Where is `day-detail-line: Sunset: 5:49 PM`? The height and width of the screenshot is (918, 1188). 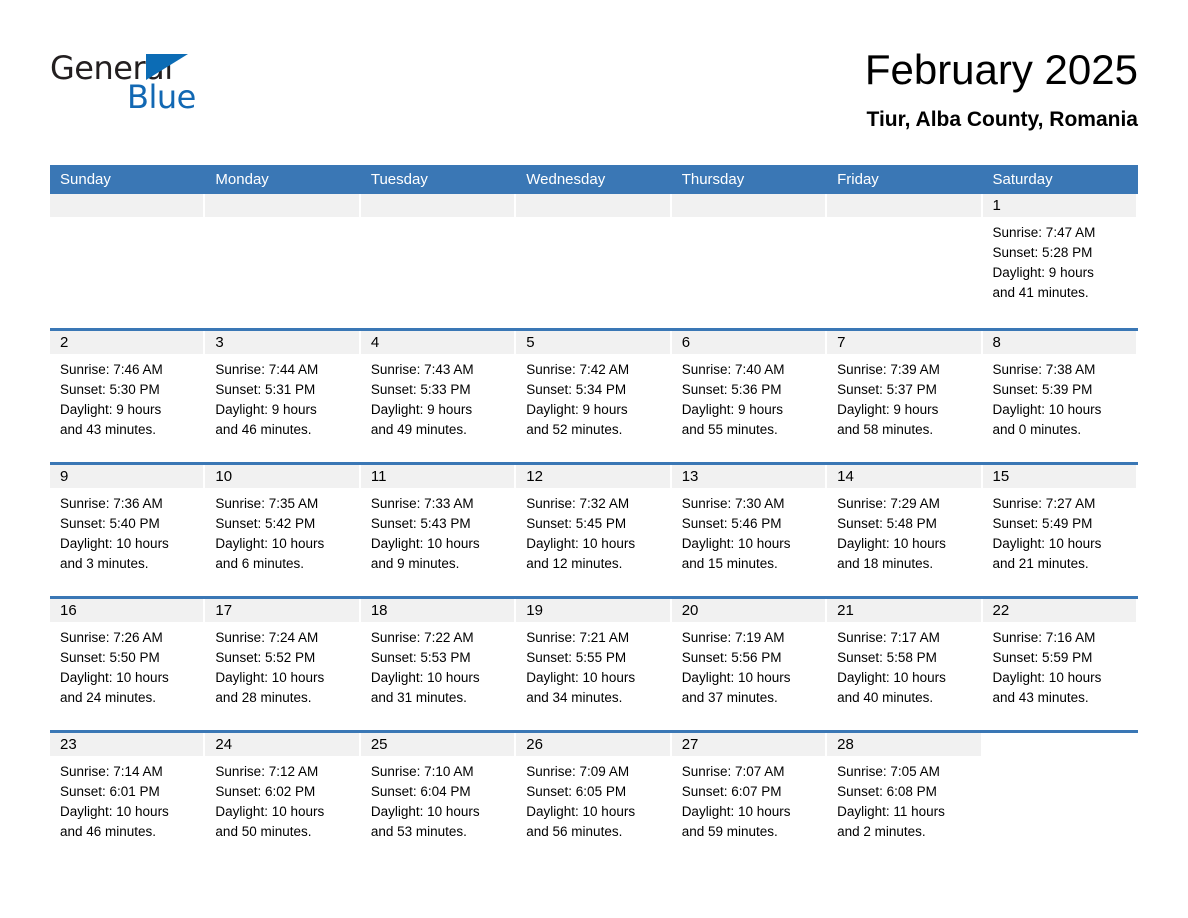 day-detail-line: Sunset: 5:49 PM is located at coordinates (1042, 523).